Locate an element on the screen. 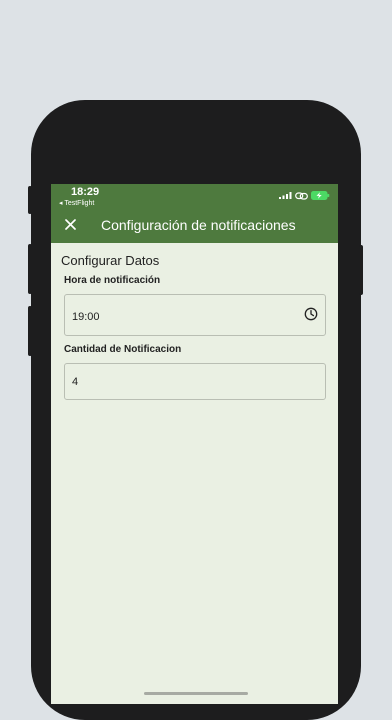 This screenshot has width=392, height=720. link-icon is located at coordinates (301, 195).